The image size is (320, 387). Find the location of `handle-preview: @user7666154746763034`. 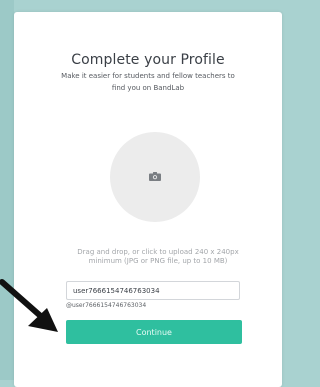

handle-preview: @user7666154746763034 is located at coordinates (106, 305).